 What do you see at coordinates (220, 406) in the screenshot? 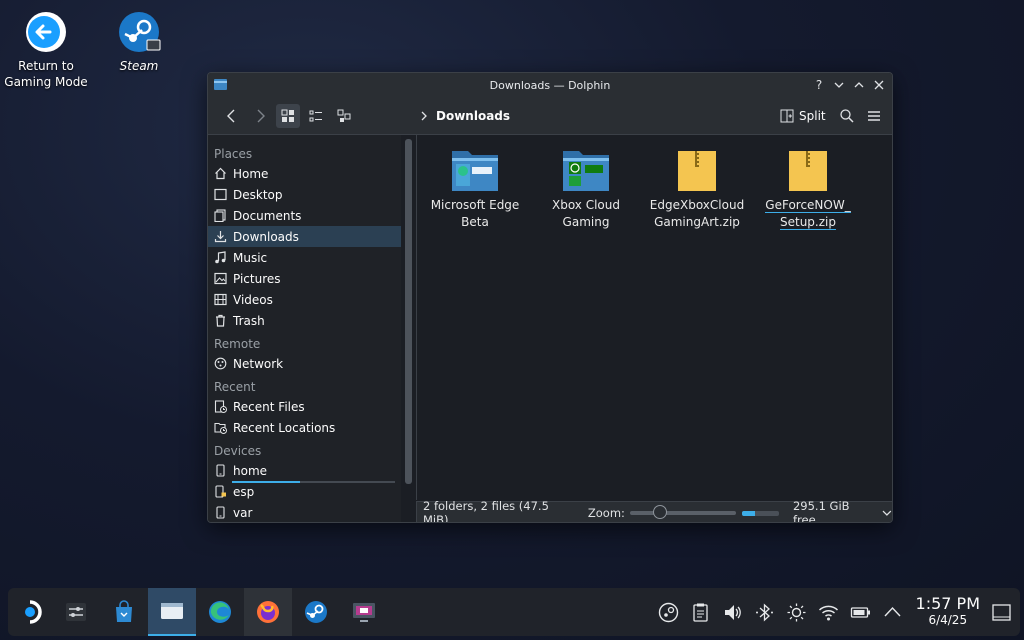
I see `recent-files-icon` at bounding box center [220, 406].